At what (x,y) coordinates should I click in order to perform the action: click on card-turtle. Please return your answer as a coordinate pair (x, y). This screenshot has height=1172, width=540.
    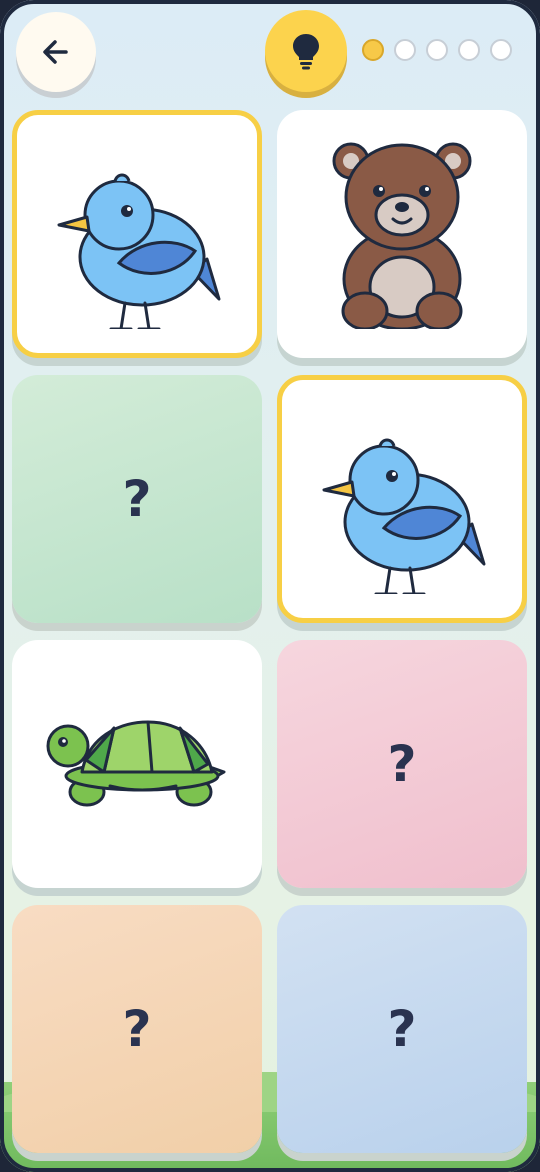
    Looking at the image, I should click on (137, 764).